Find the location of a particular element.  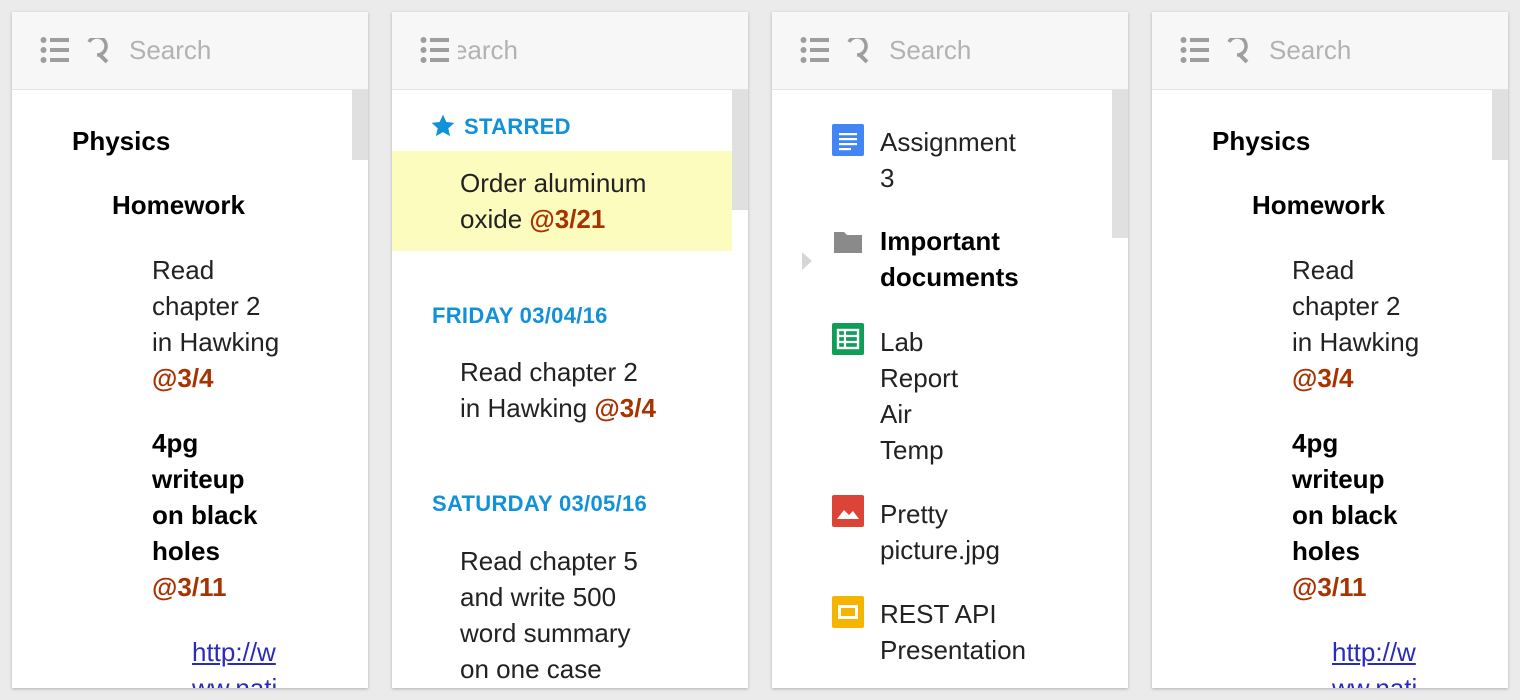

task-line: word summary is located at coordinates (545, 633).